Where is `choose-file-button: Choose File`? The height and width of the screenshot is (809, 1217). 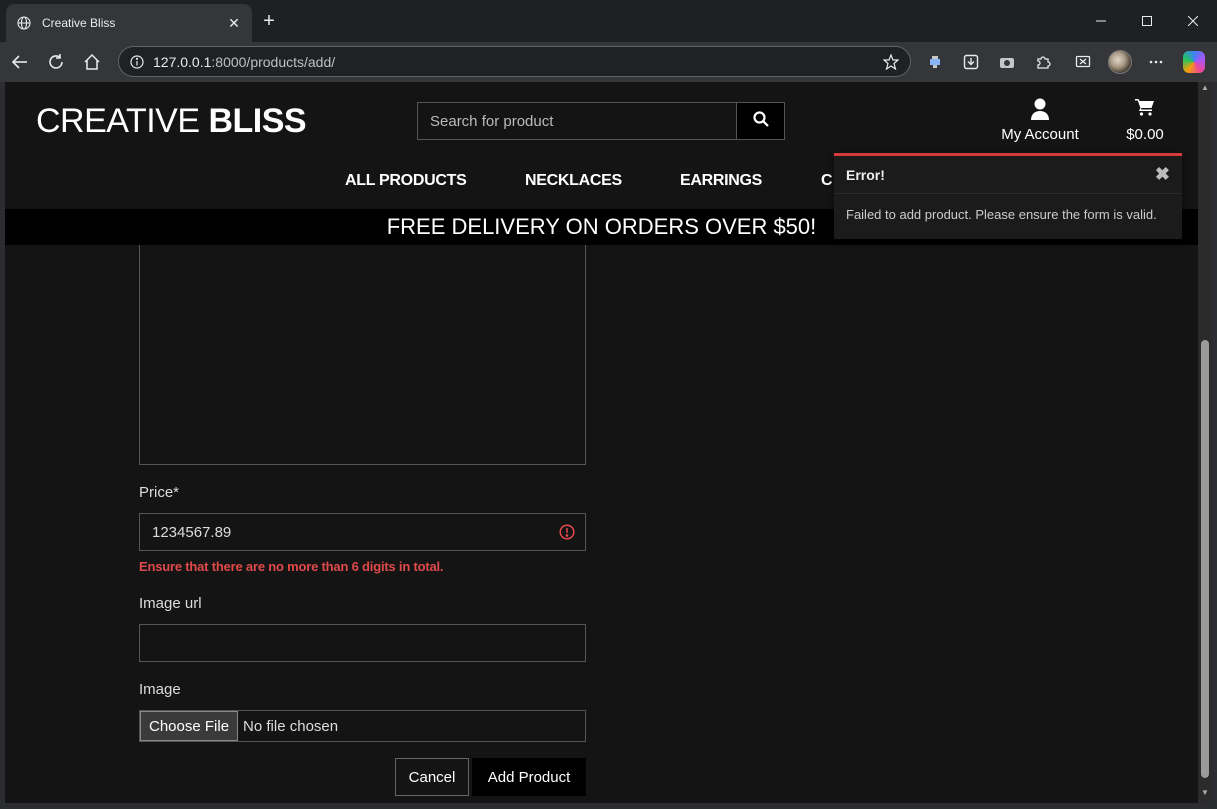
choose-file-button: Choose File is located at coordinates (189, 726).